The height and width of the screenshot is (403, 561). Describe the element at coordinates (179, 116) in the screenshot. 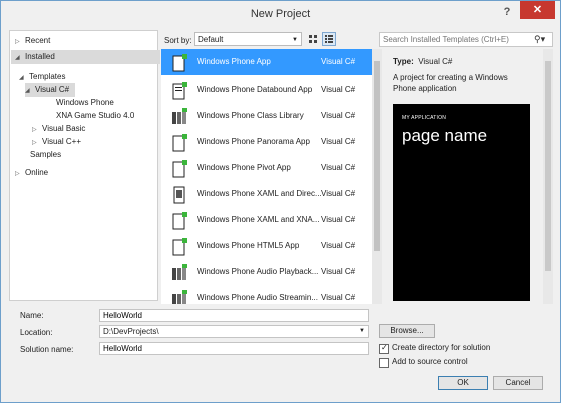

I see `class-library-icon` at that location.